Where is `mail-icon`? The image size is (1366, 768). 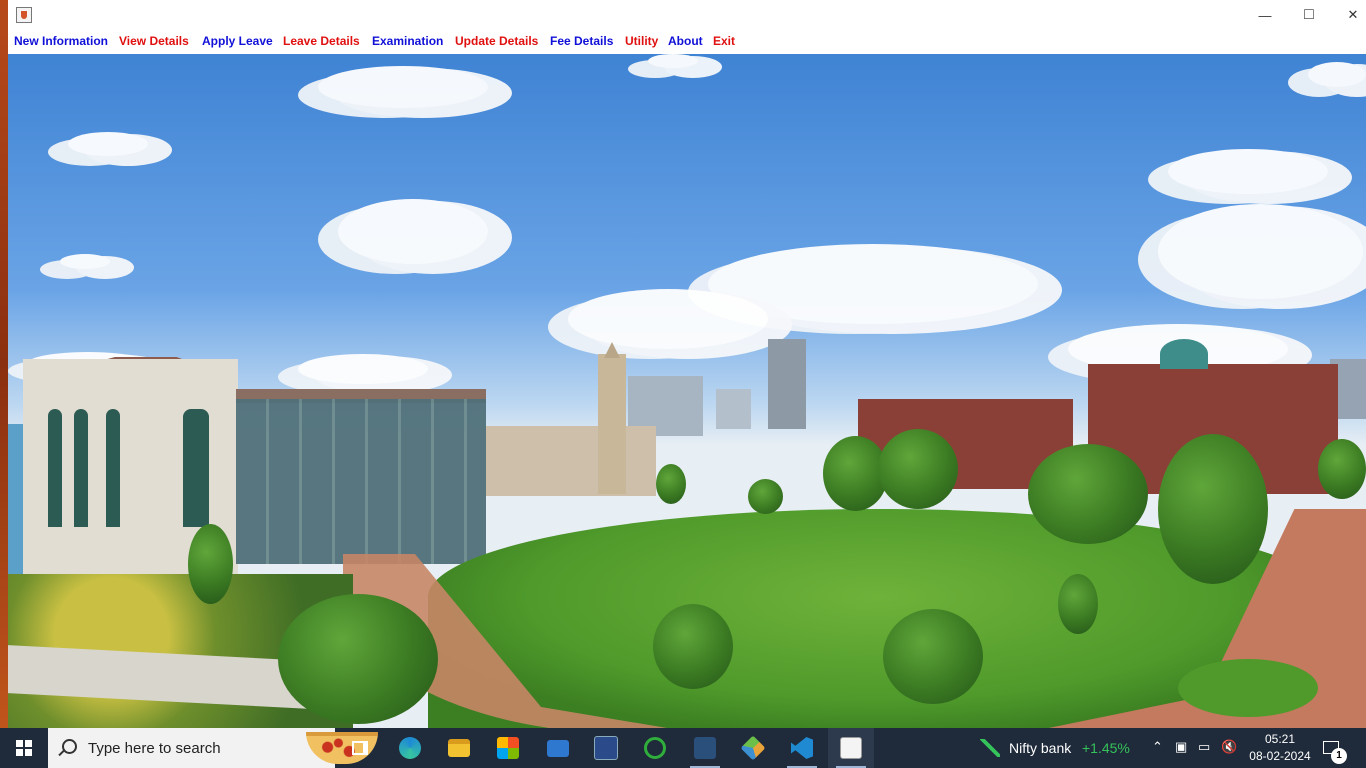
mail-icon is located at coordinates (558, 748).